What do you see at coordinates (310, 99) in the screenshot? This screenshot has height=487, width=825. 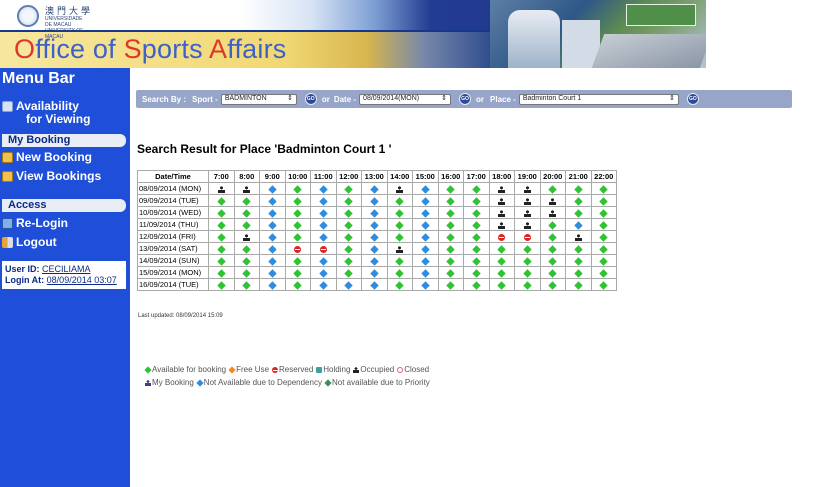 I see `sport-go-button: GO` at bounding box center [310, 99].